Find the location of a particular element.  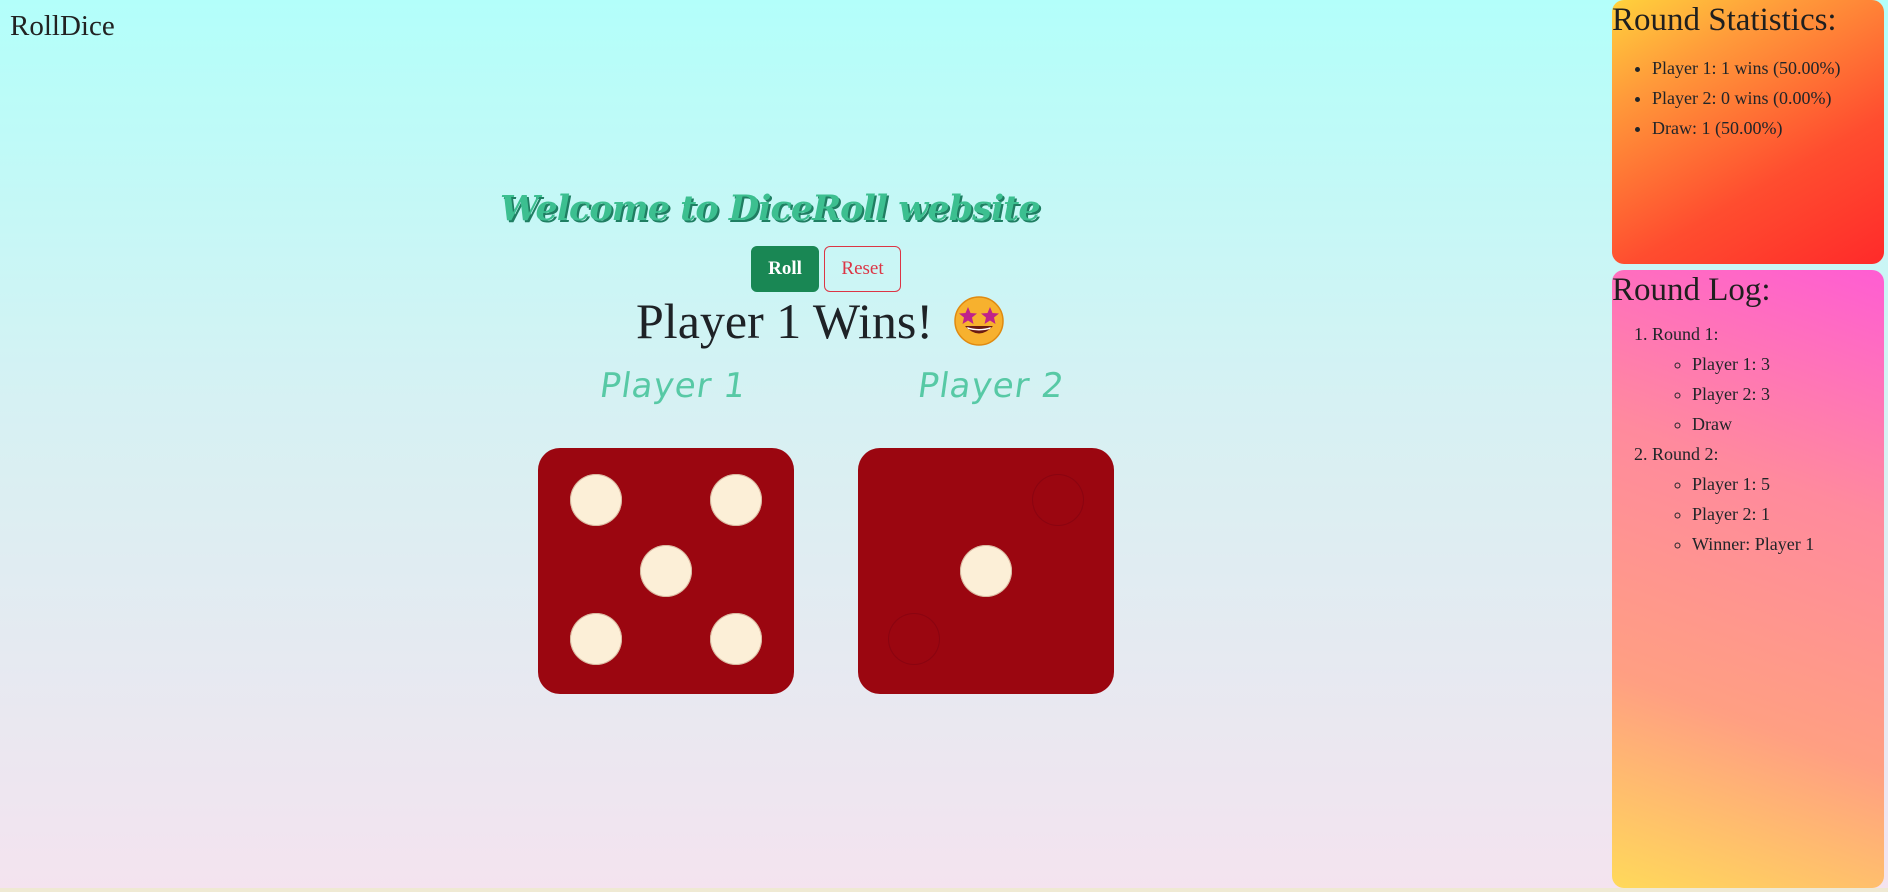

round-label: Round 1: is located at coordinates (1685, 334).